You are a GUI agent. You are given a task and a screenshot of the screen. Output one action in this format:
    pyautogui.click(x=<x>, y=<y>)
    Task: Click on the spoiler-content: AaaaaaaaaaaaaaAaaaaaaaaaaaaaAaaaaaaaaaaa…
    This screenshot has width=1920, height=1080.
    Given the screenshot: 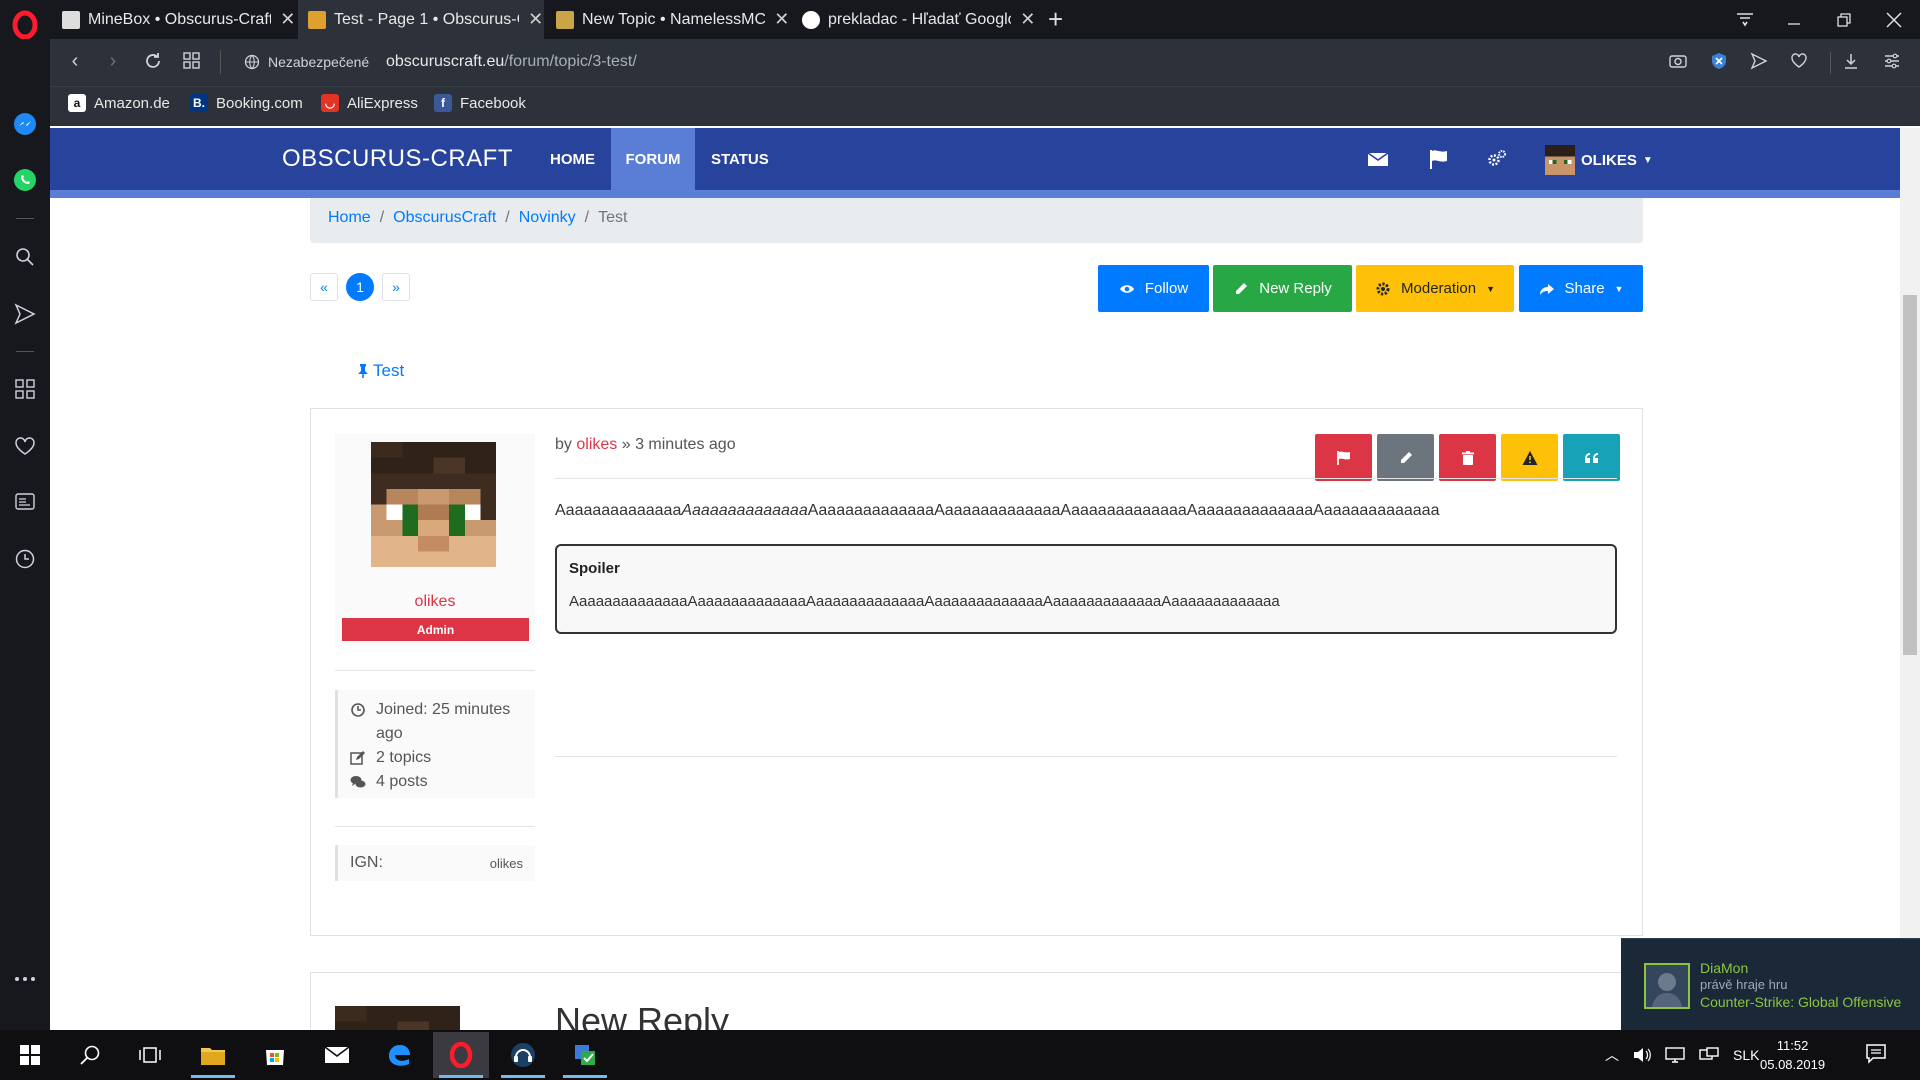 What is the action you would take?
    pyautogui.click(x=924, y=601)
    